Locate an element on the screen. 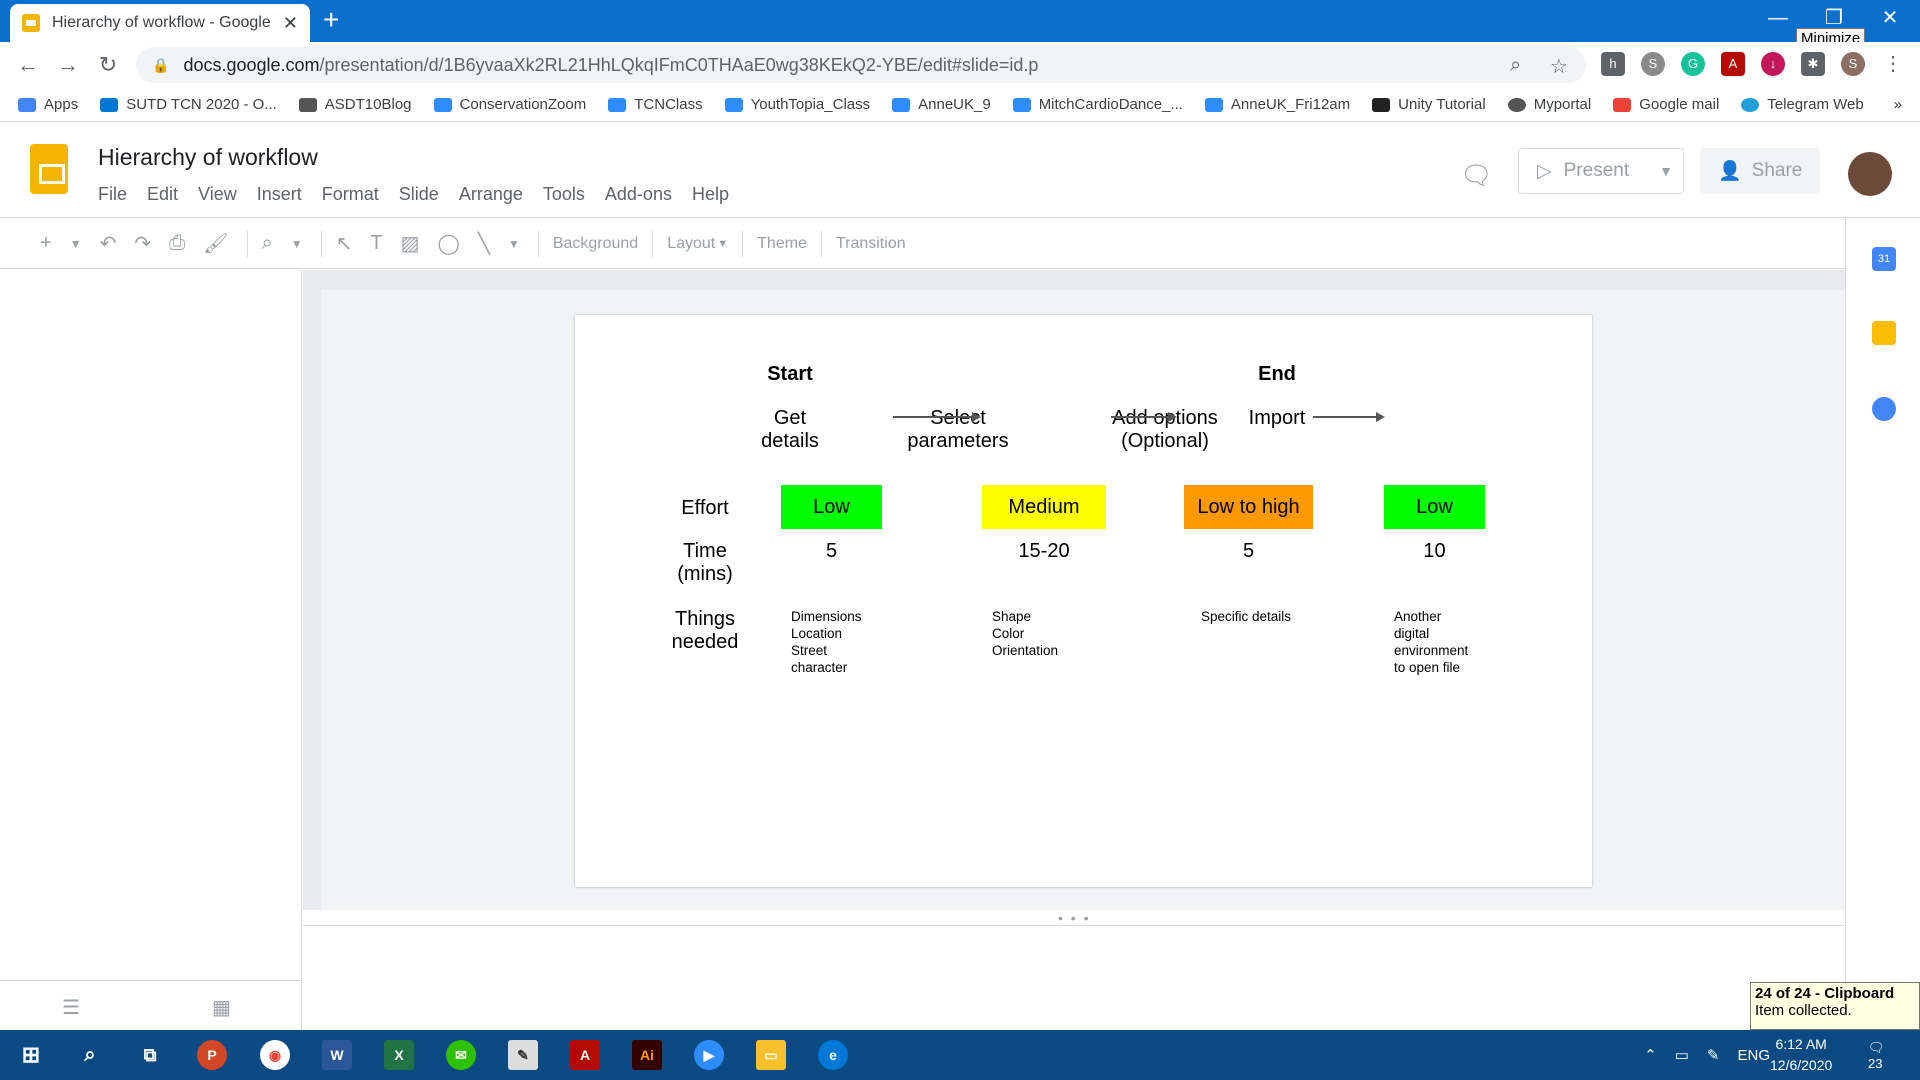 The image size is (1920, 1080). time-value-get-details: 5 is located at coordinates (831, 551).